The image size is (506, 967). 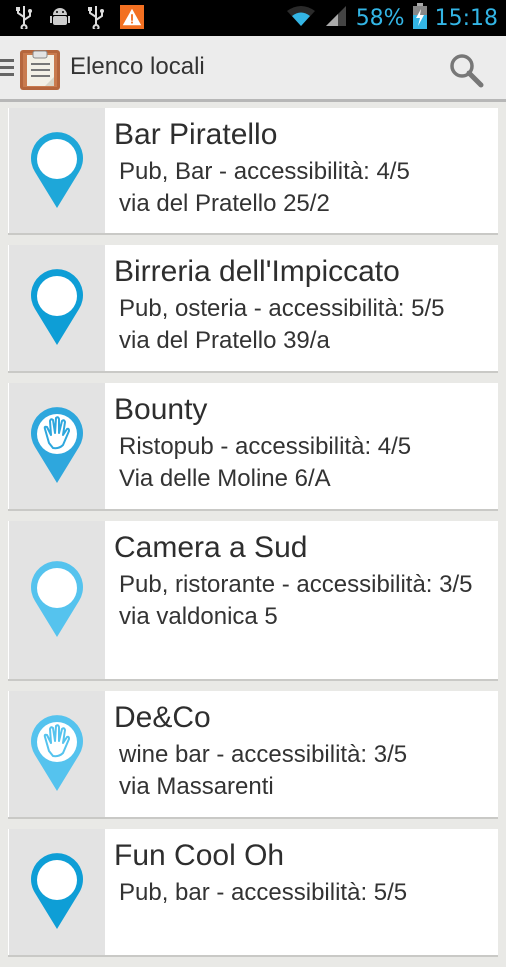 I want to click on signal-icon, so click(x=336, y=18).